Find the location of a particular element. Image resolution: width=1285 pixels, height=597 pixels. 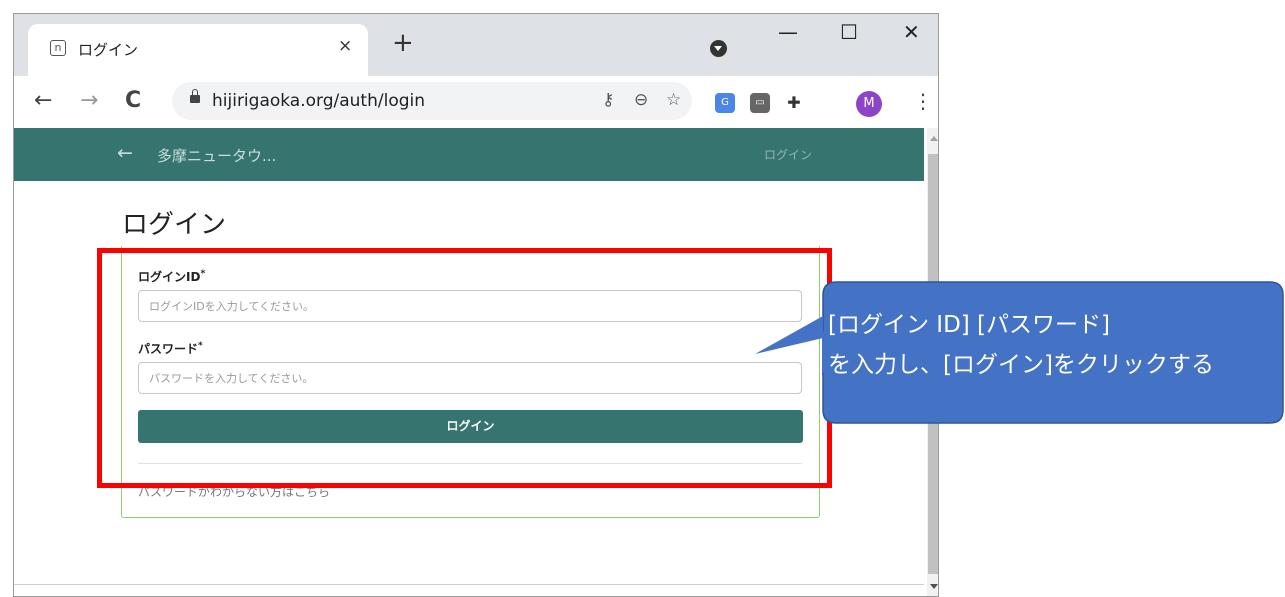

puzzle-icon: ✚ is located at coordinates (794, 103).